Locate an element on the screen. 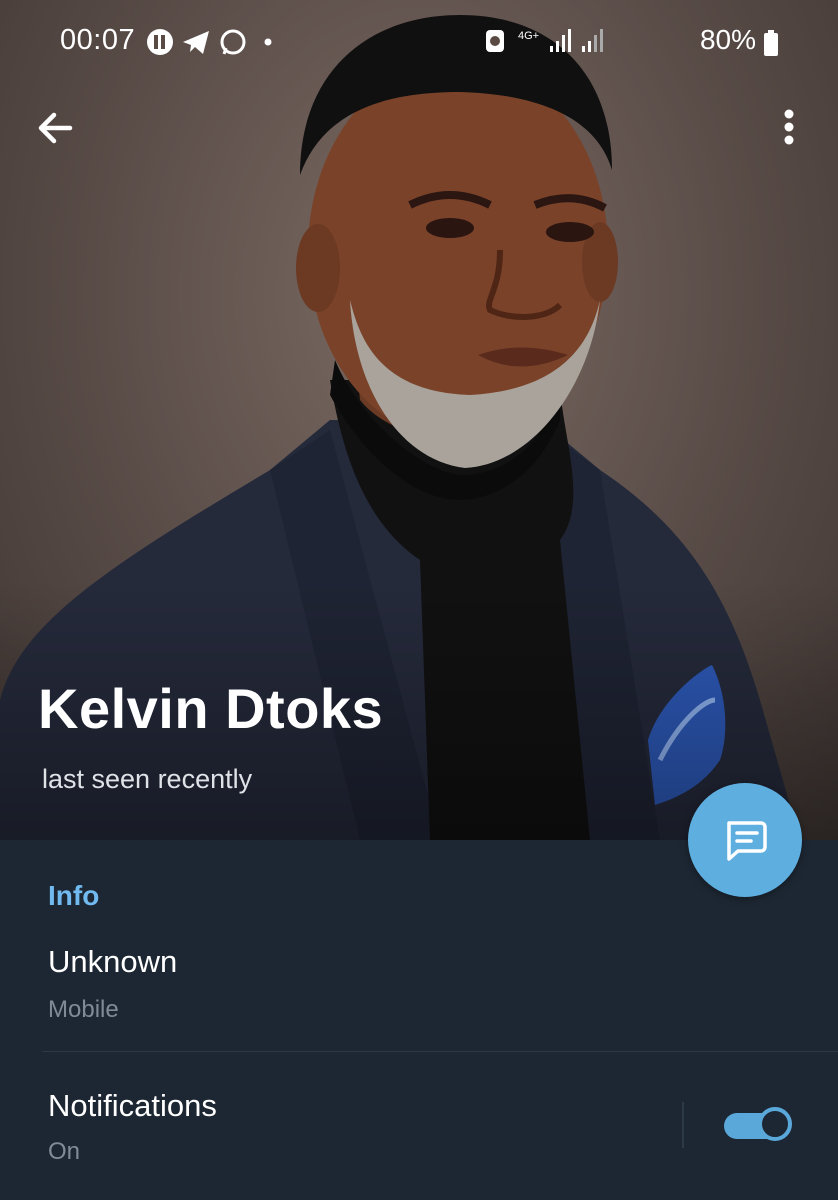 The image size is (838, 1200). phone-label: Mobile is located at coordinates (83, 1009).